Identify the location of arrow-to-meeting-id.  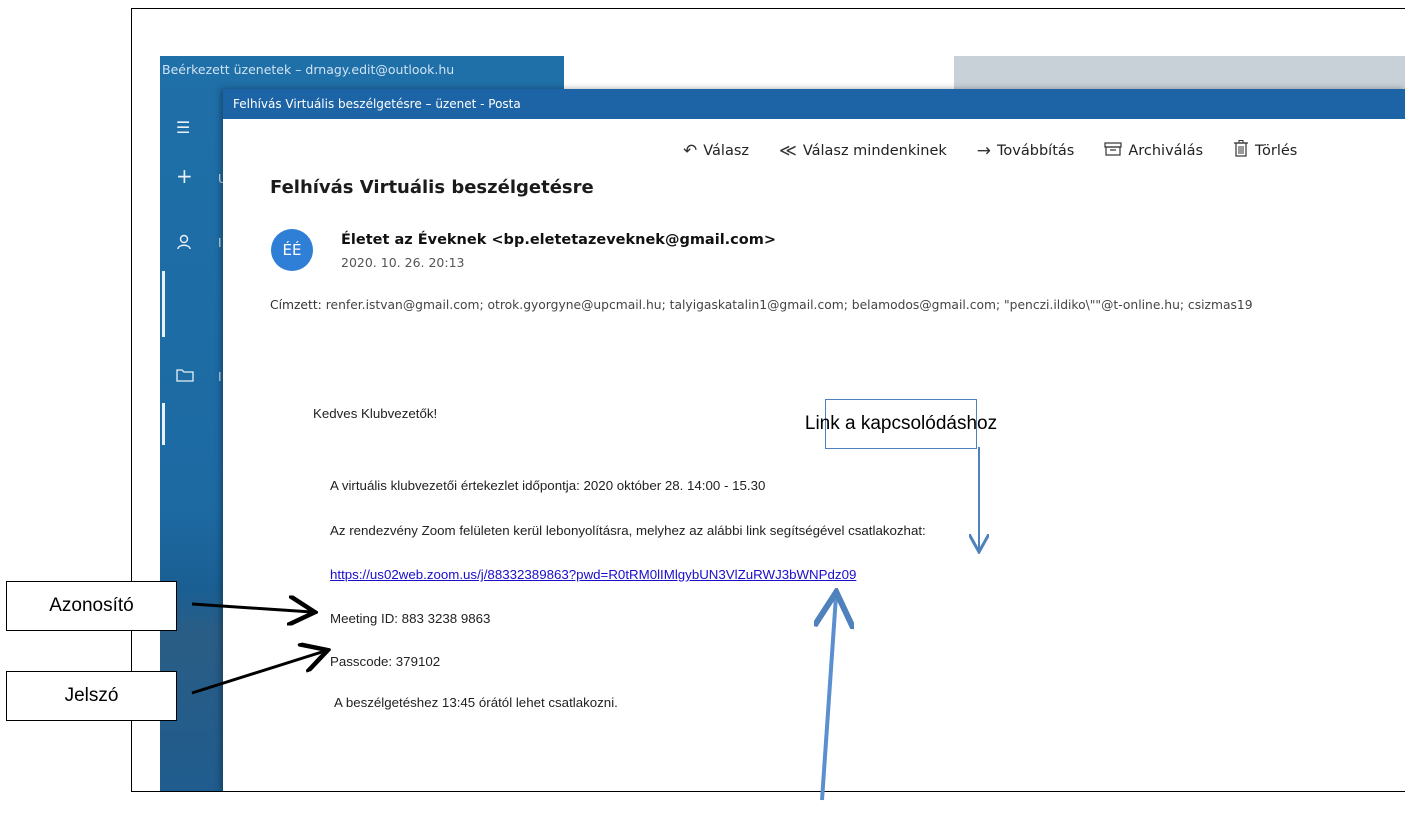
(251, 608).